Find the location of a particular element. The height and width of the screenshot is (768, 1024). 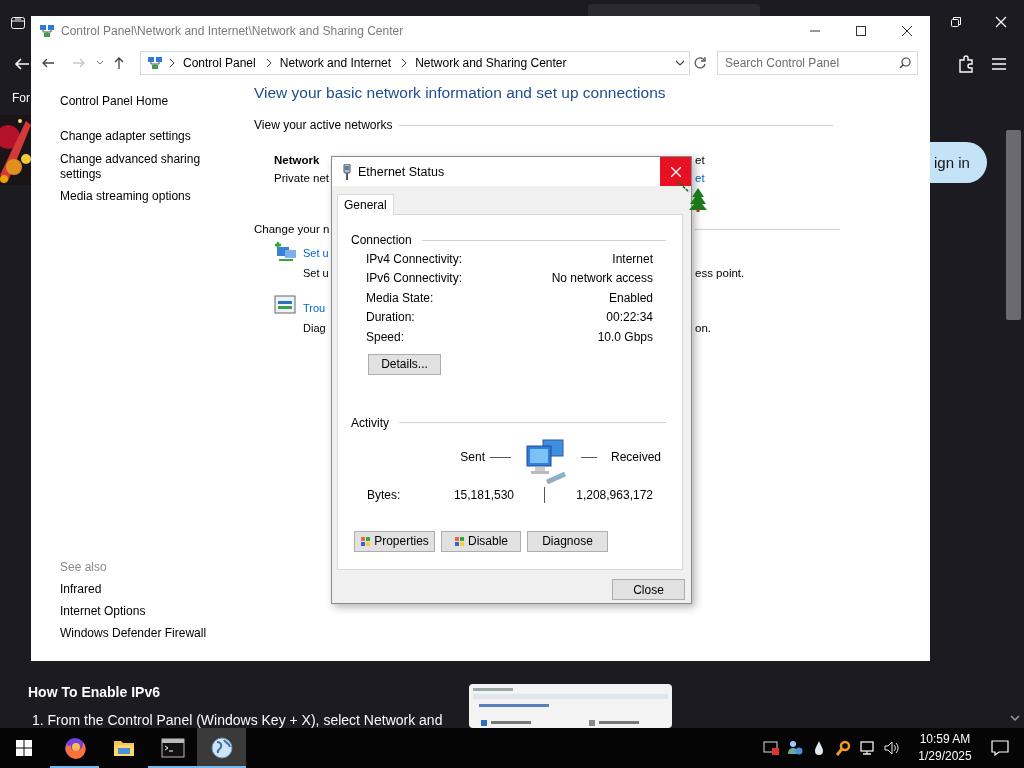

network-icon is located at coordinates (867, 748).